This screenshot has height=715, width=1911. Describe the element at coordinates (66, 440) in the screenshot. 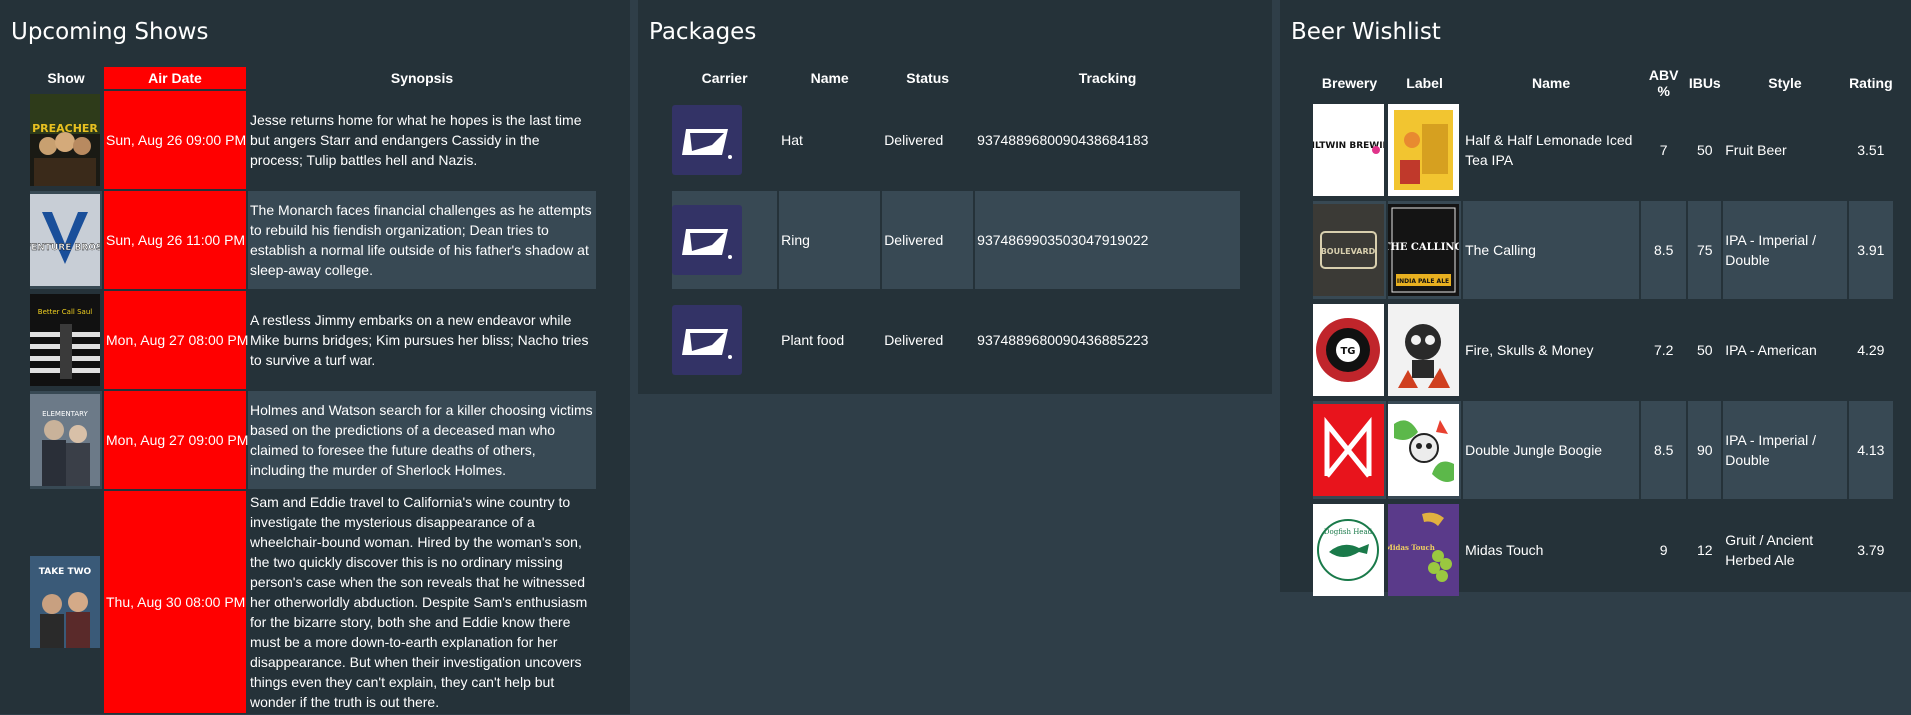

I see `show-poster-cell: ELEMENTARY` at that location.